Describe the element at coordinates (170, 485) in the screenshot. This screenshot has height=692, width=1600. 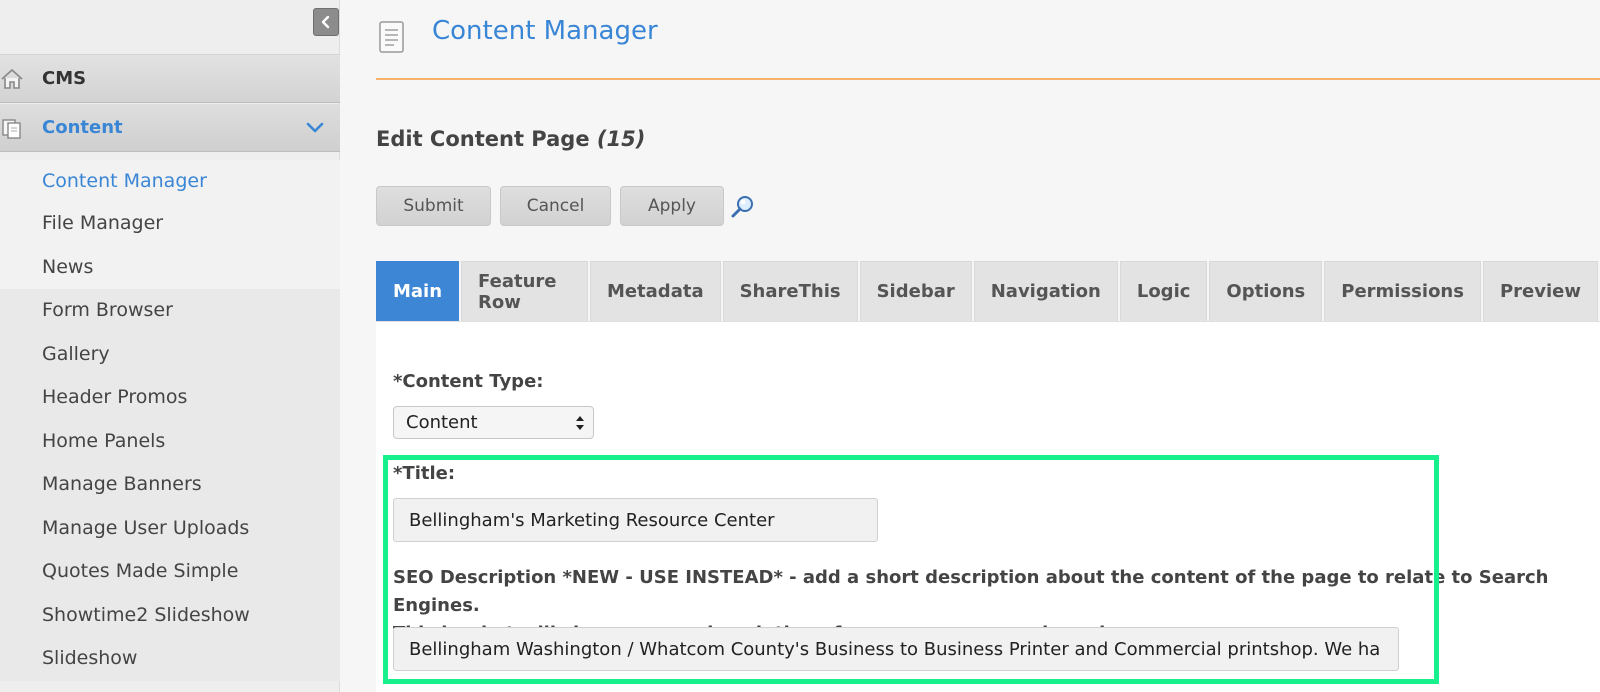
I see `sidebar-item-manage-banners: Manage Banners` at that location.